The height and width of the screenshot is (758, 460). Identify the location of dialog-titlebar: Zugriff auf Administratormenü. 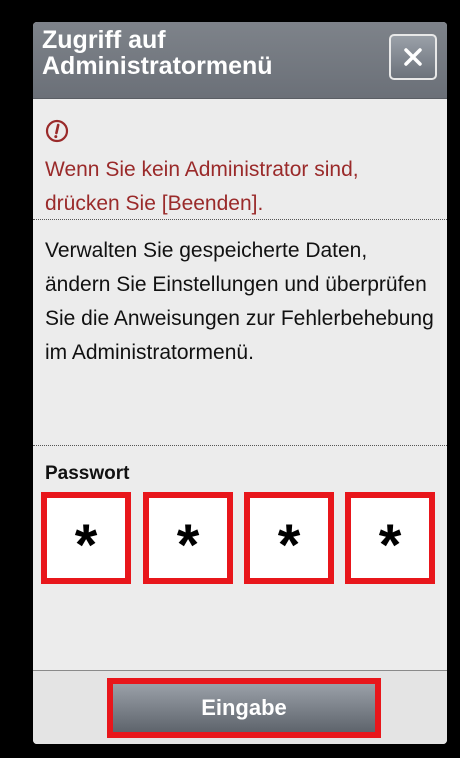
(240, 60).